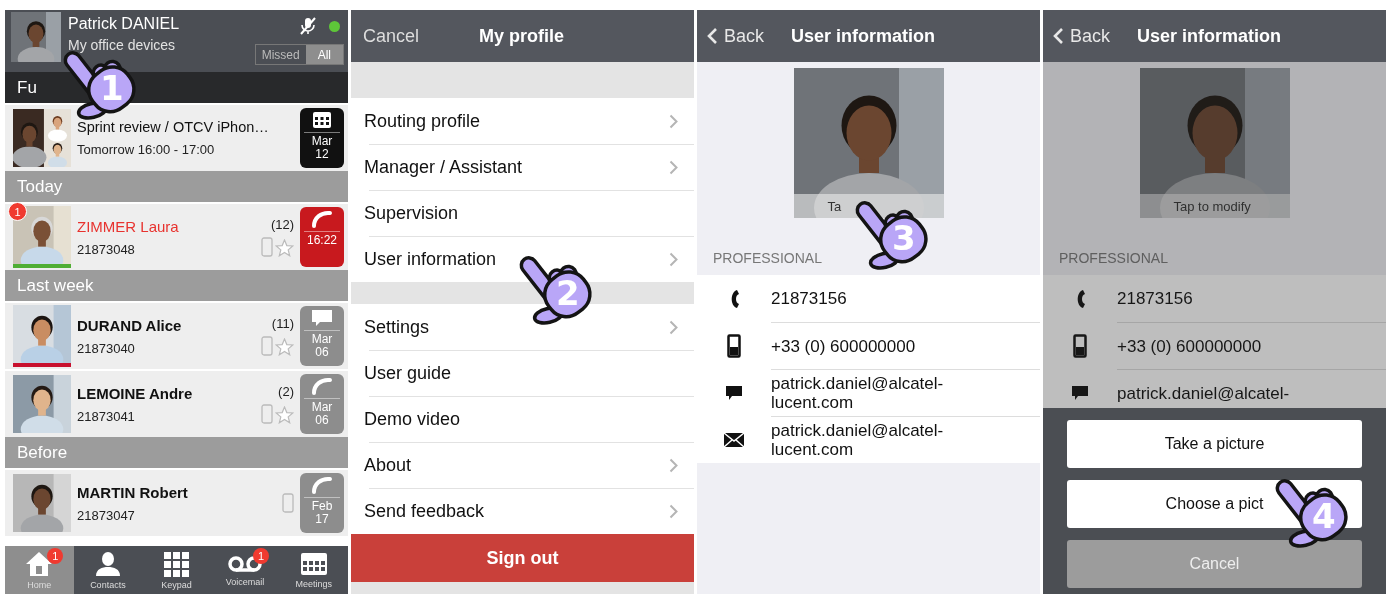 This screenshot has width=1386, height=594. Describe the element at coordinates (176, 403) in the screenshot. I see `call-log-item: LEMOINE Andre 21873041 (2) Mar 06` at that location.